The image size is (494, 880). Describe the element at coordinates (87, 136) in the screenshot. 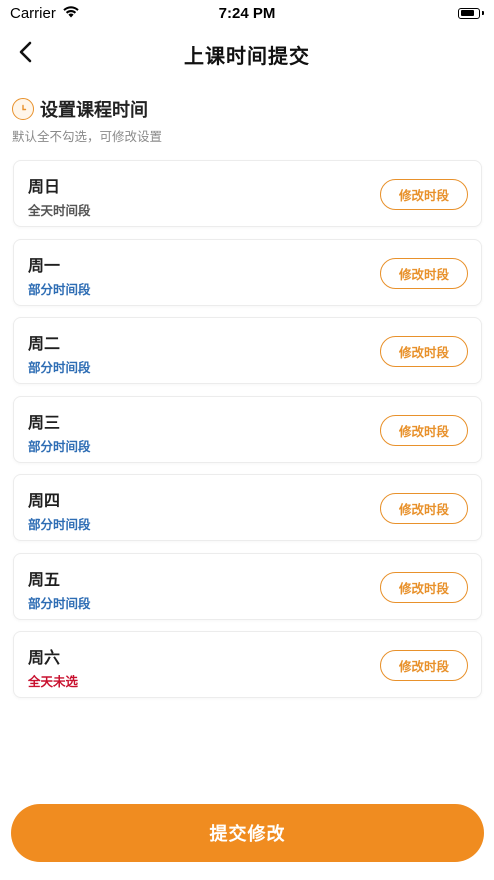

I see `section-hint: 默认全不勾选，可修改设置` at that location.